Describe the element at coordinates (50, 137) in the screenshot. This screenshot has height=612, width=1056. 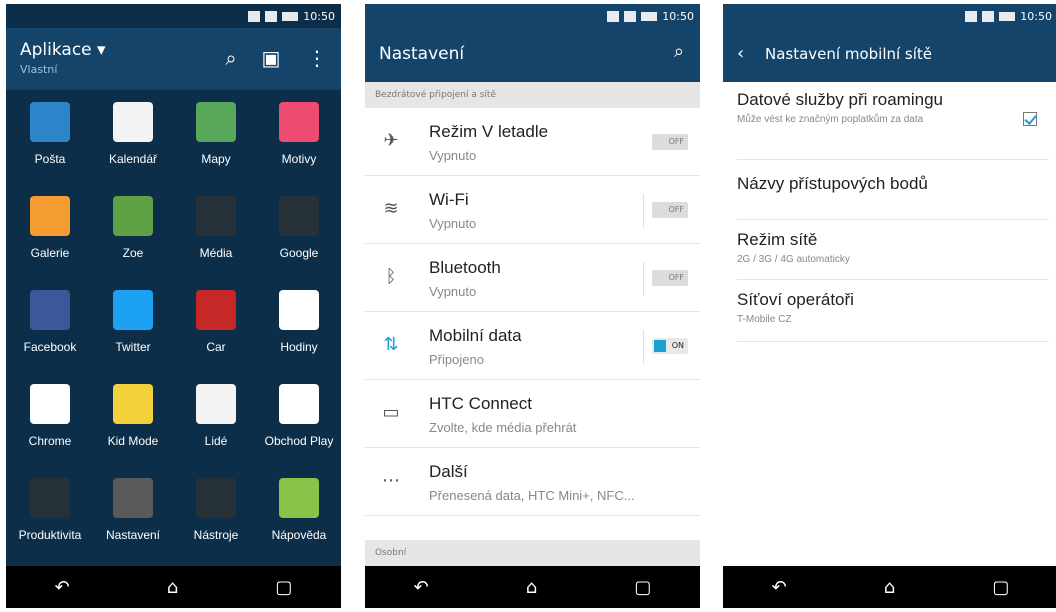
I see `app-posta: Pošta` at that location.